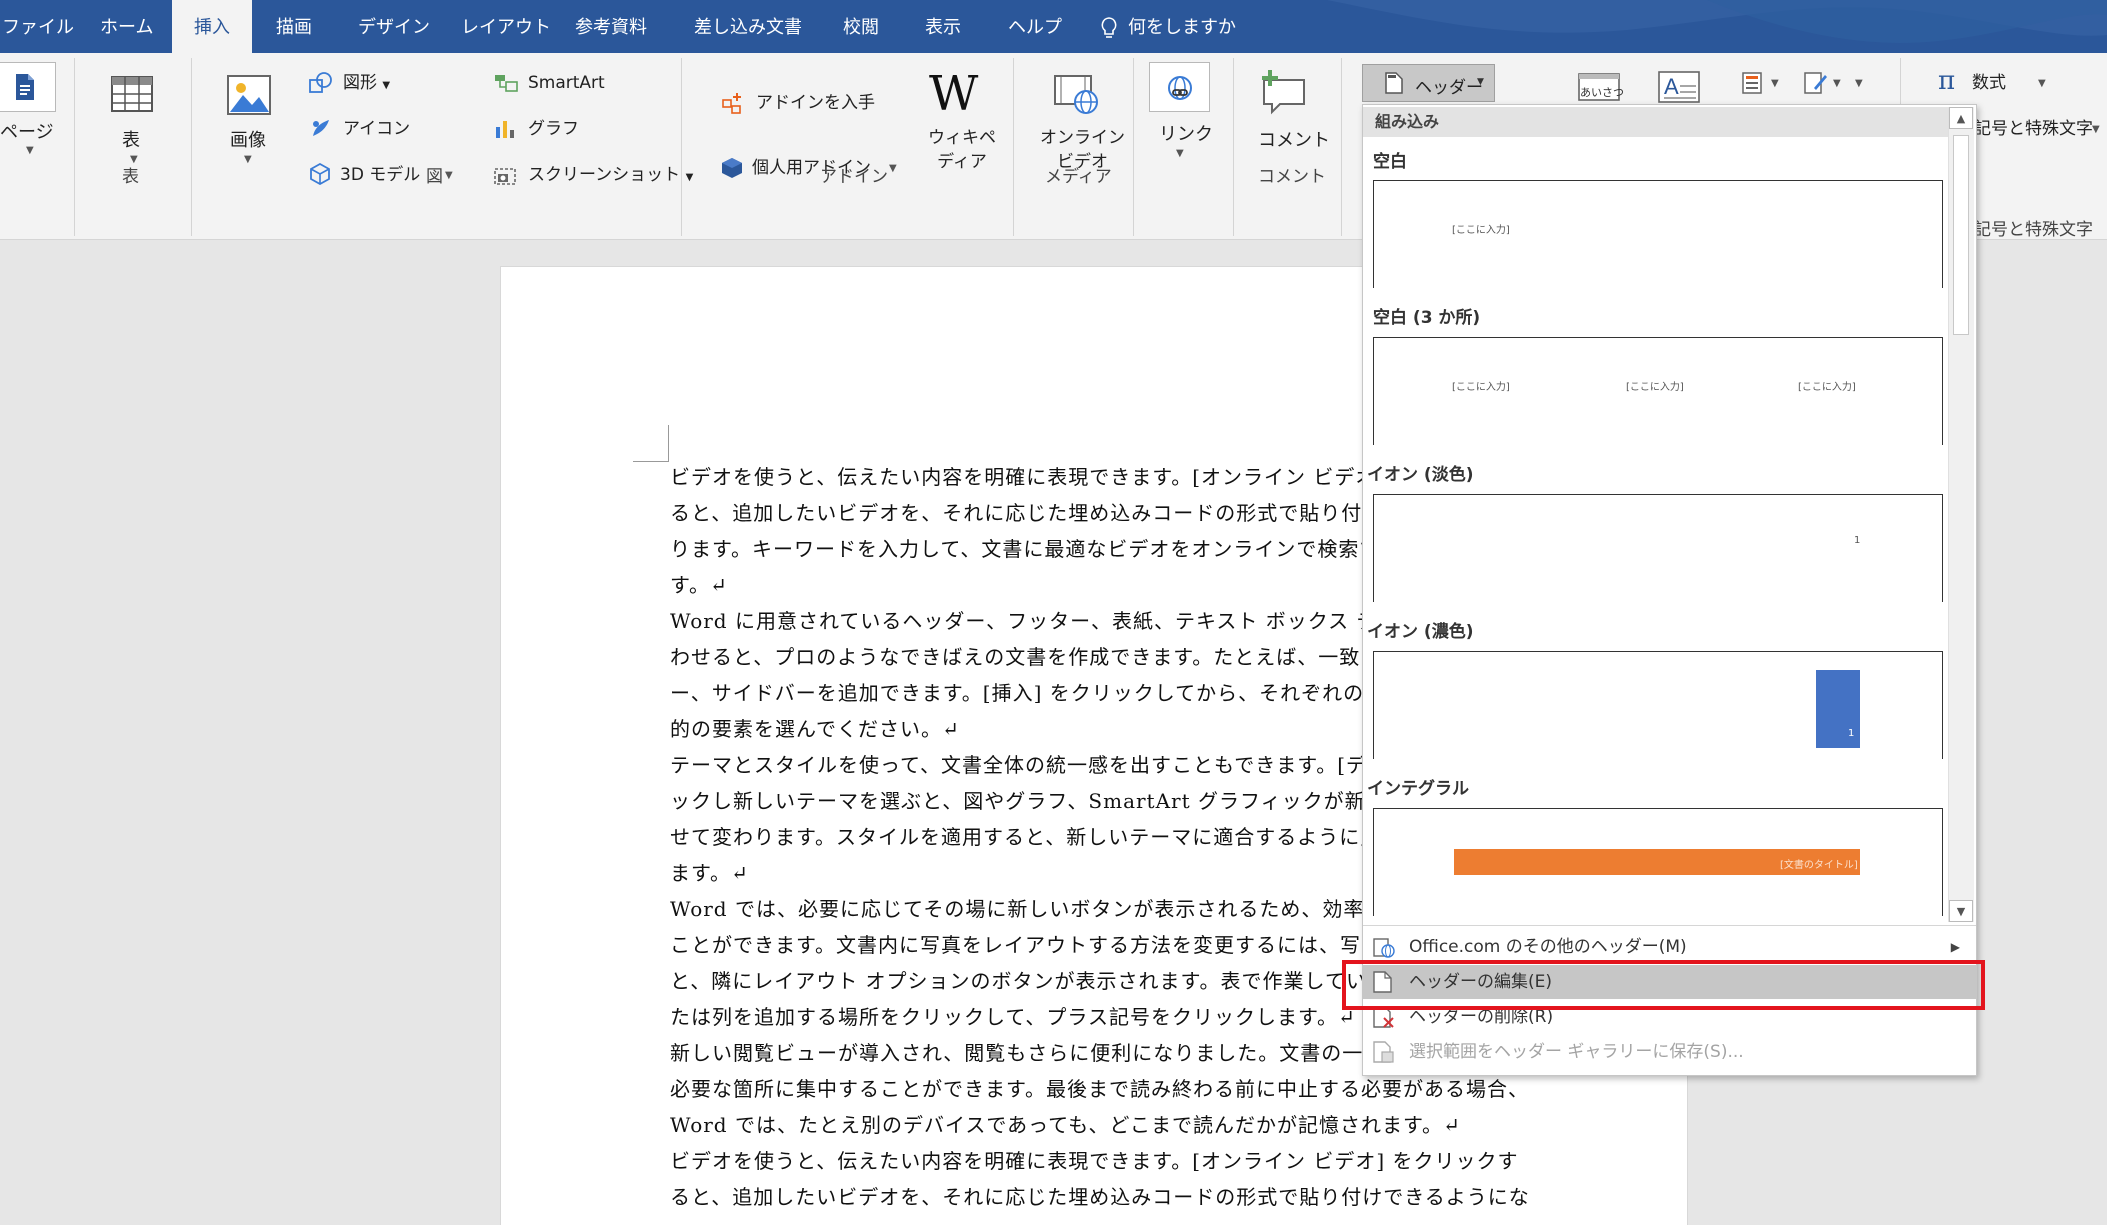 This screenshot has width=2107, height=1225. Describe the element at coordinates (1663, 985) in the screenshot. I see `highlight-annotation` at that location.